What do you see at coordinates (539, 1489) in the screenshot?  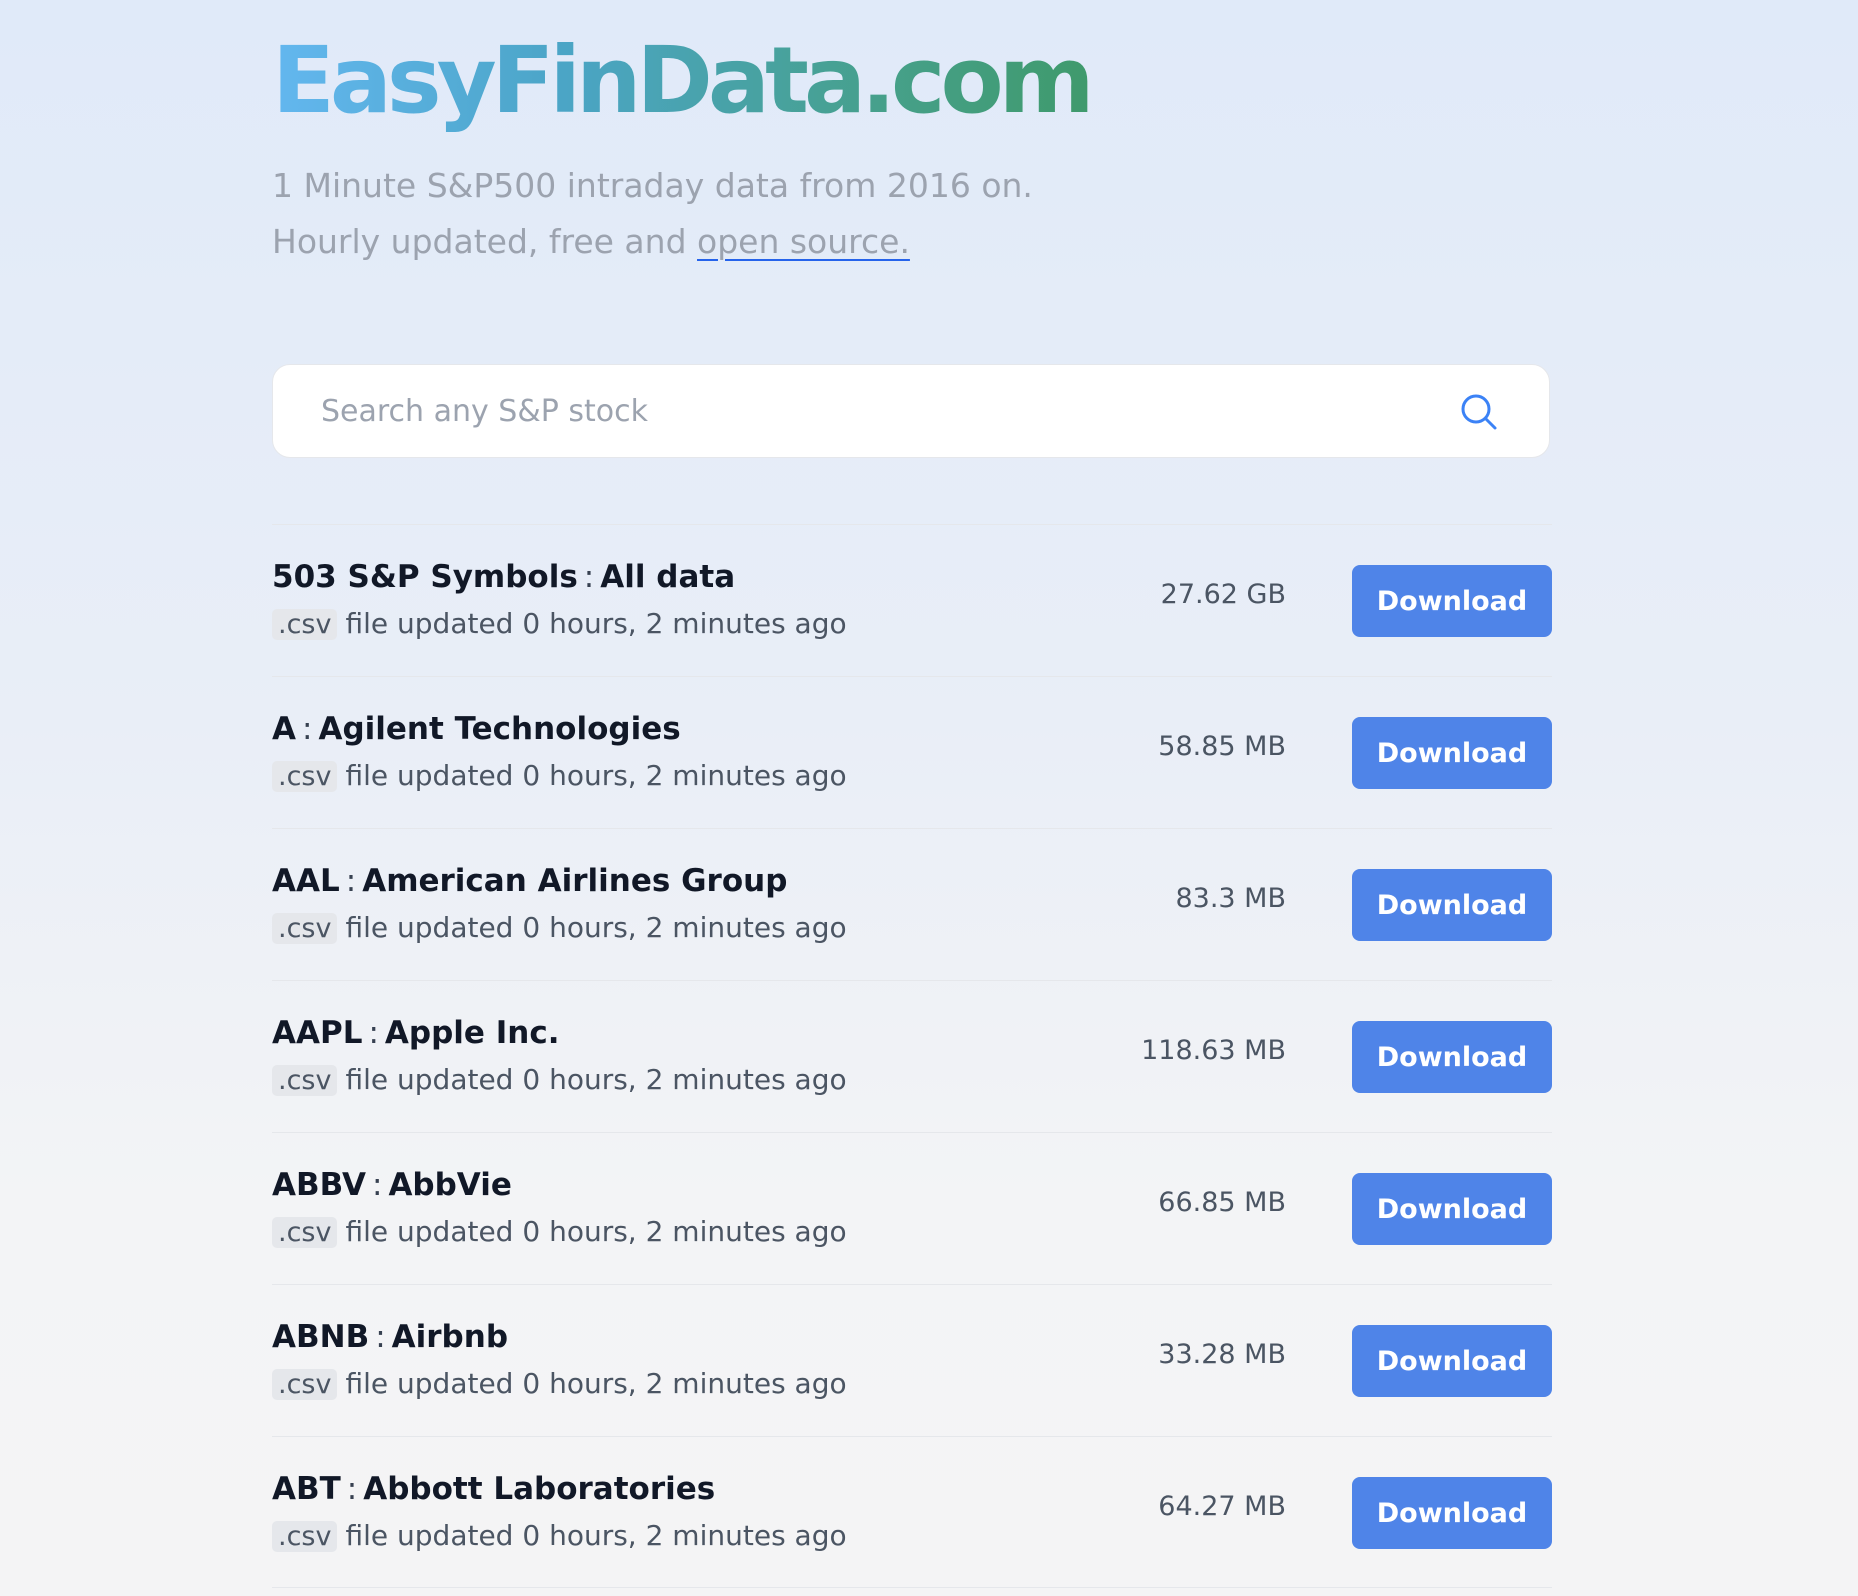 I see `item-company-name: Abbott Laboratories` at bounding box center [539, 1489].